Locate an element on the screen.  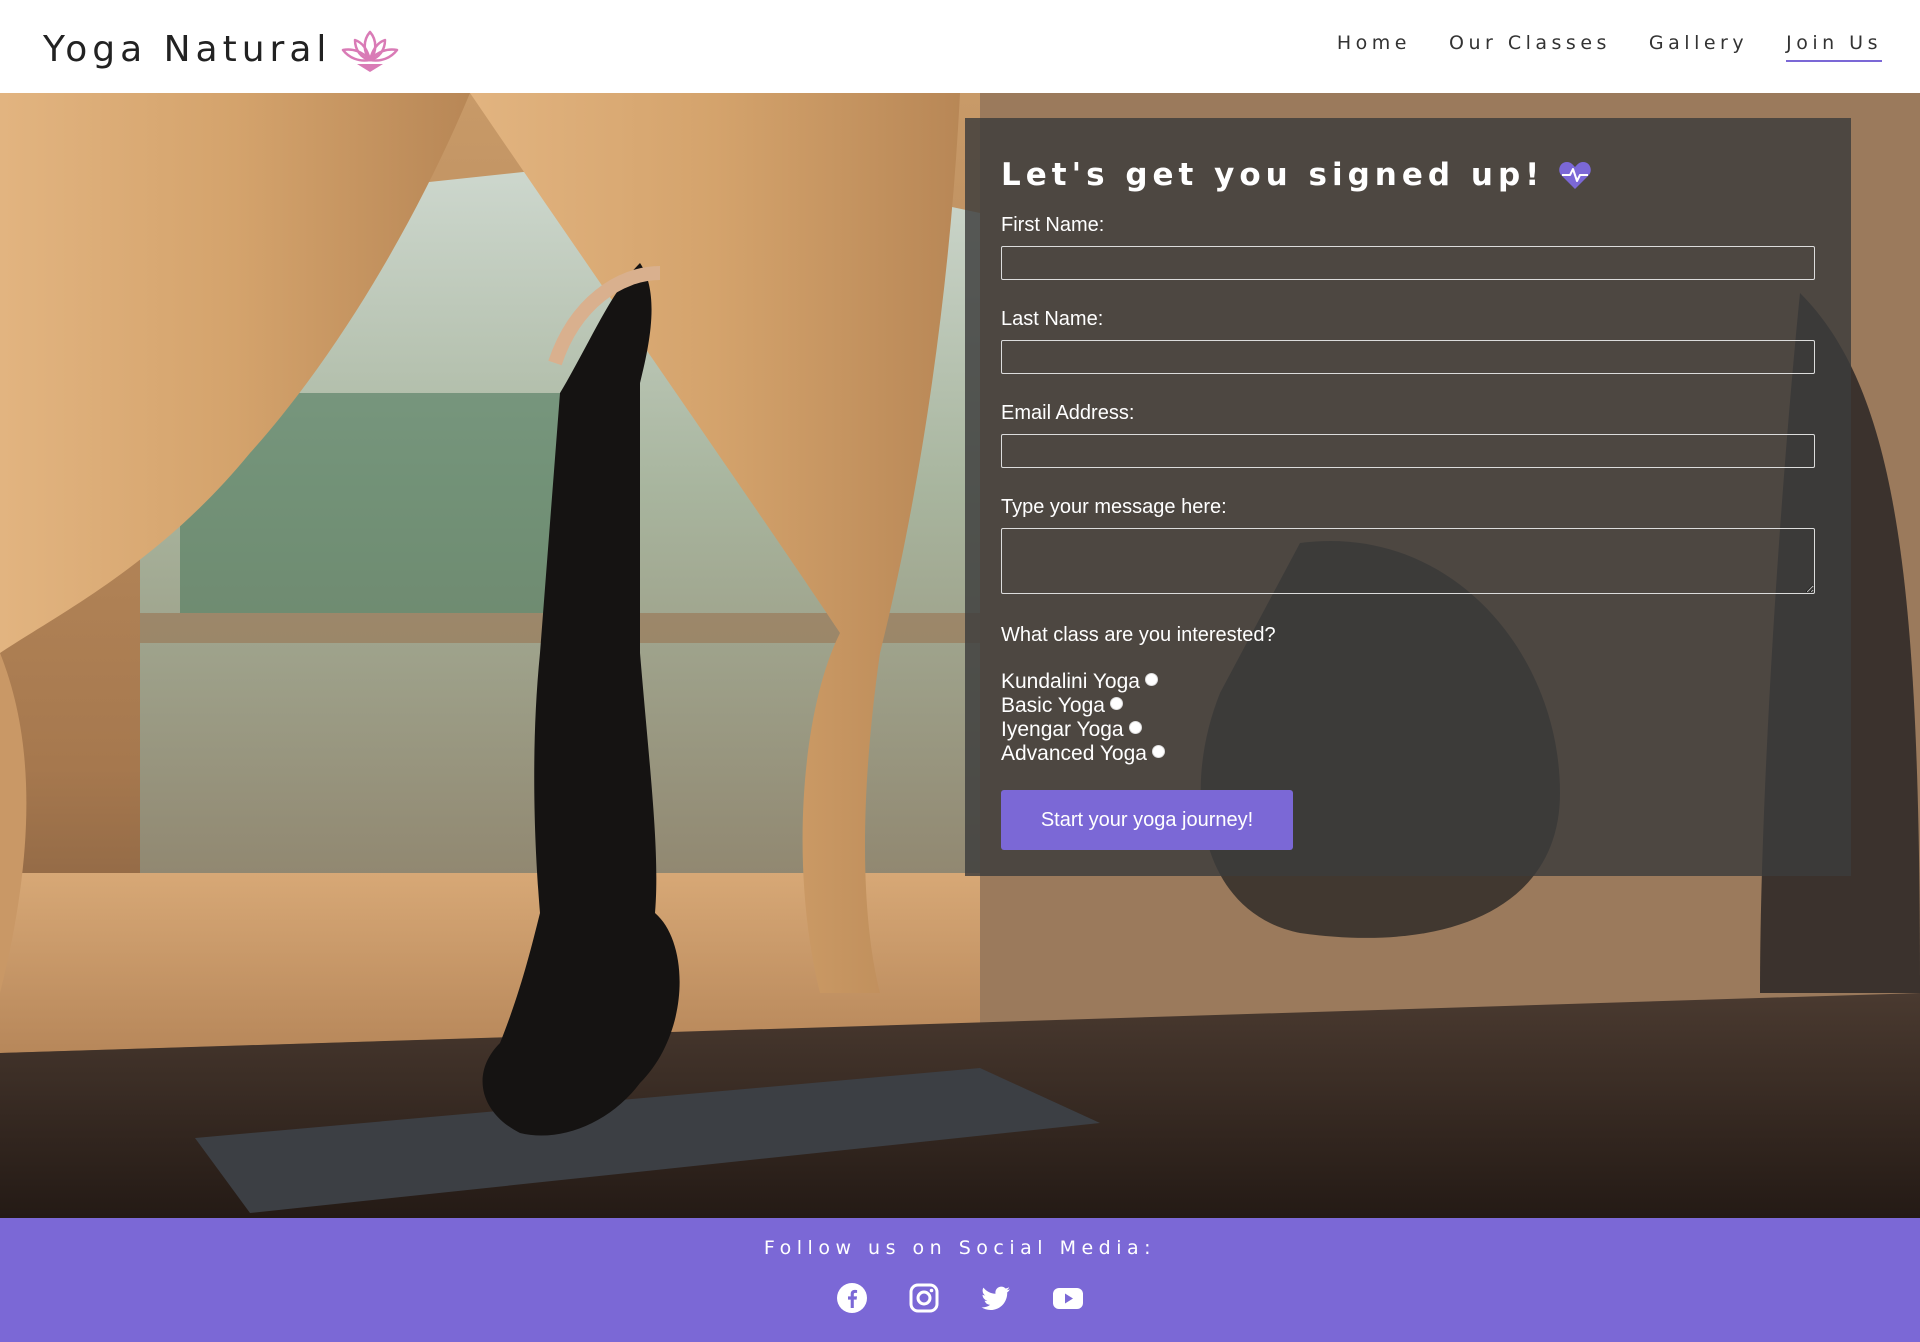
radio-option-basic: Basic Yoga is located at coordinates (1408, 706).